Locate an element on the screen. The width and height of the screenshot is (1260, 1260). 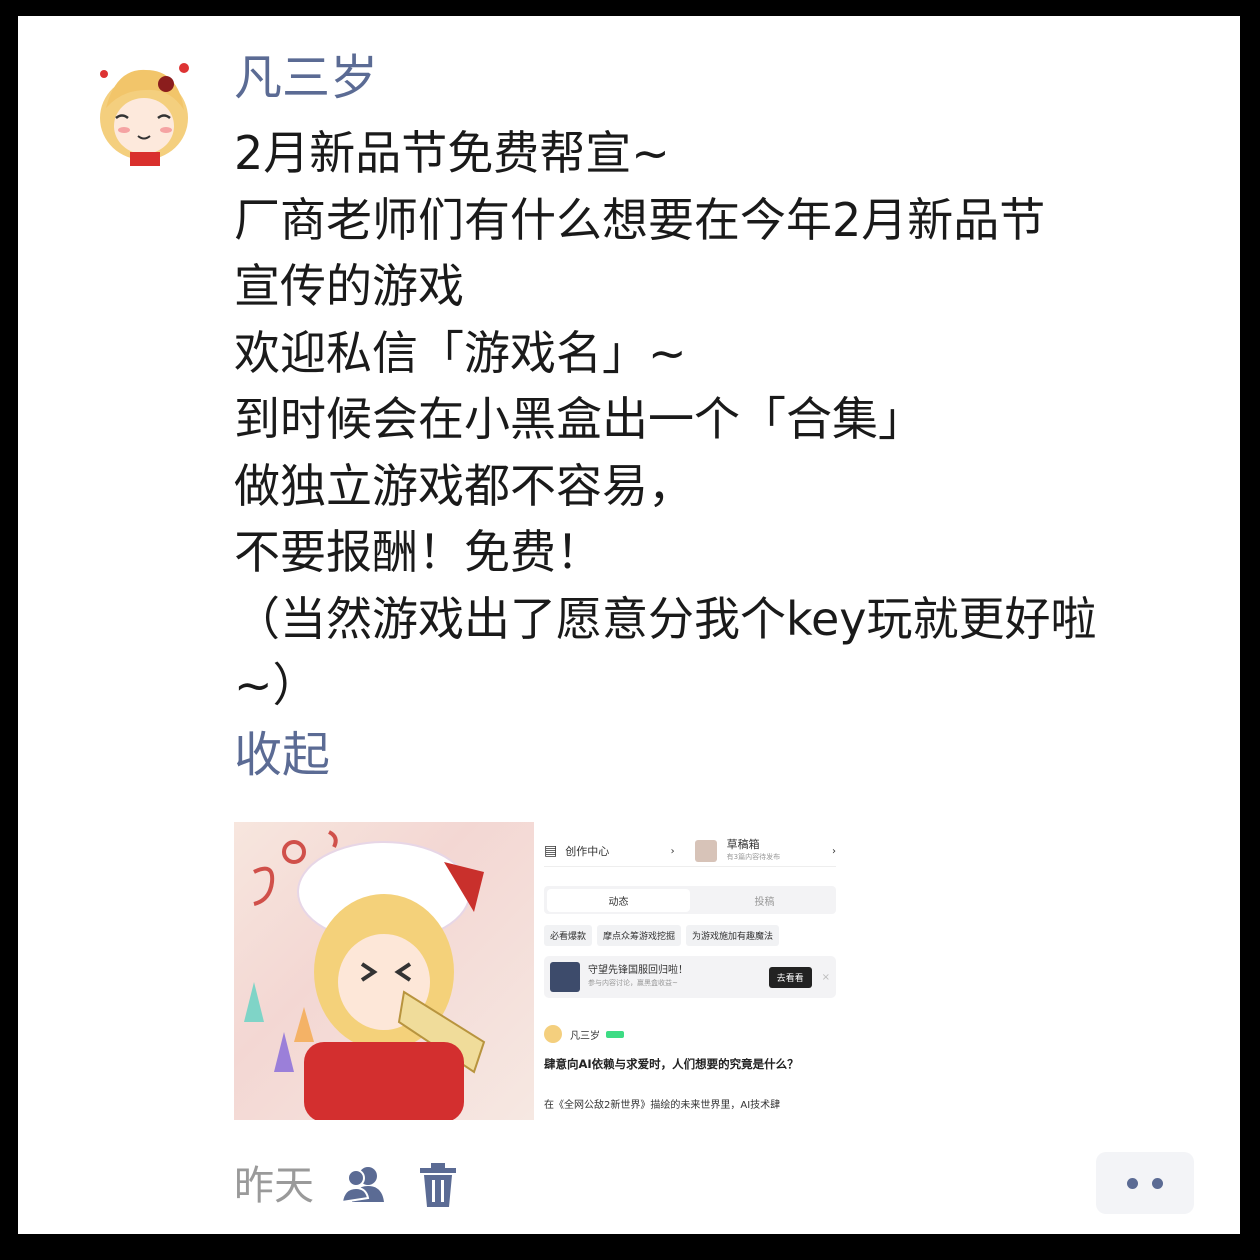
post-line: 做独立游戏都不容易， is located at coordinates (464, 485).